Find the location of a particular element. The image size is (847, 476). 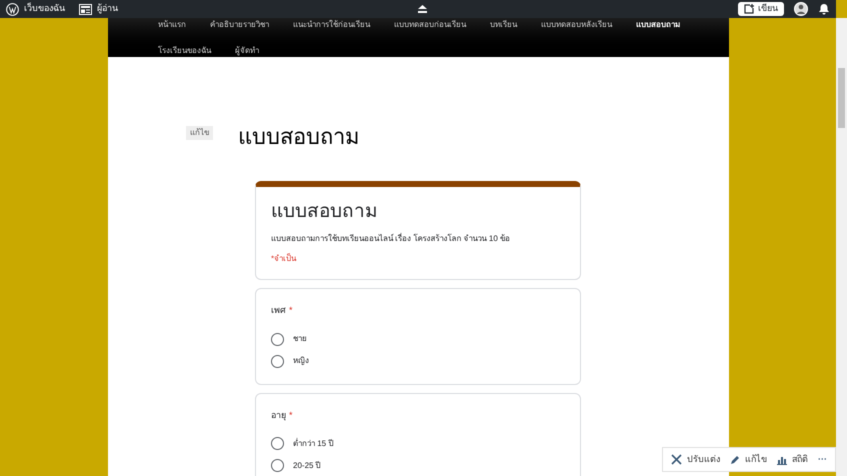

nav-link: โรงเรียนของฉัน is located at coordinates (184, 51).